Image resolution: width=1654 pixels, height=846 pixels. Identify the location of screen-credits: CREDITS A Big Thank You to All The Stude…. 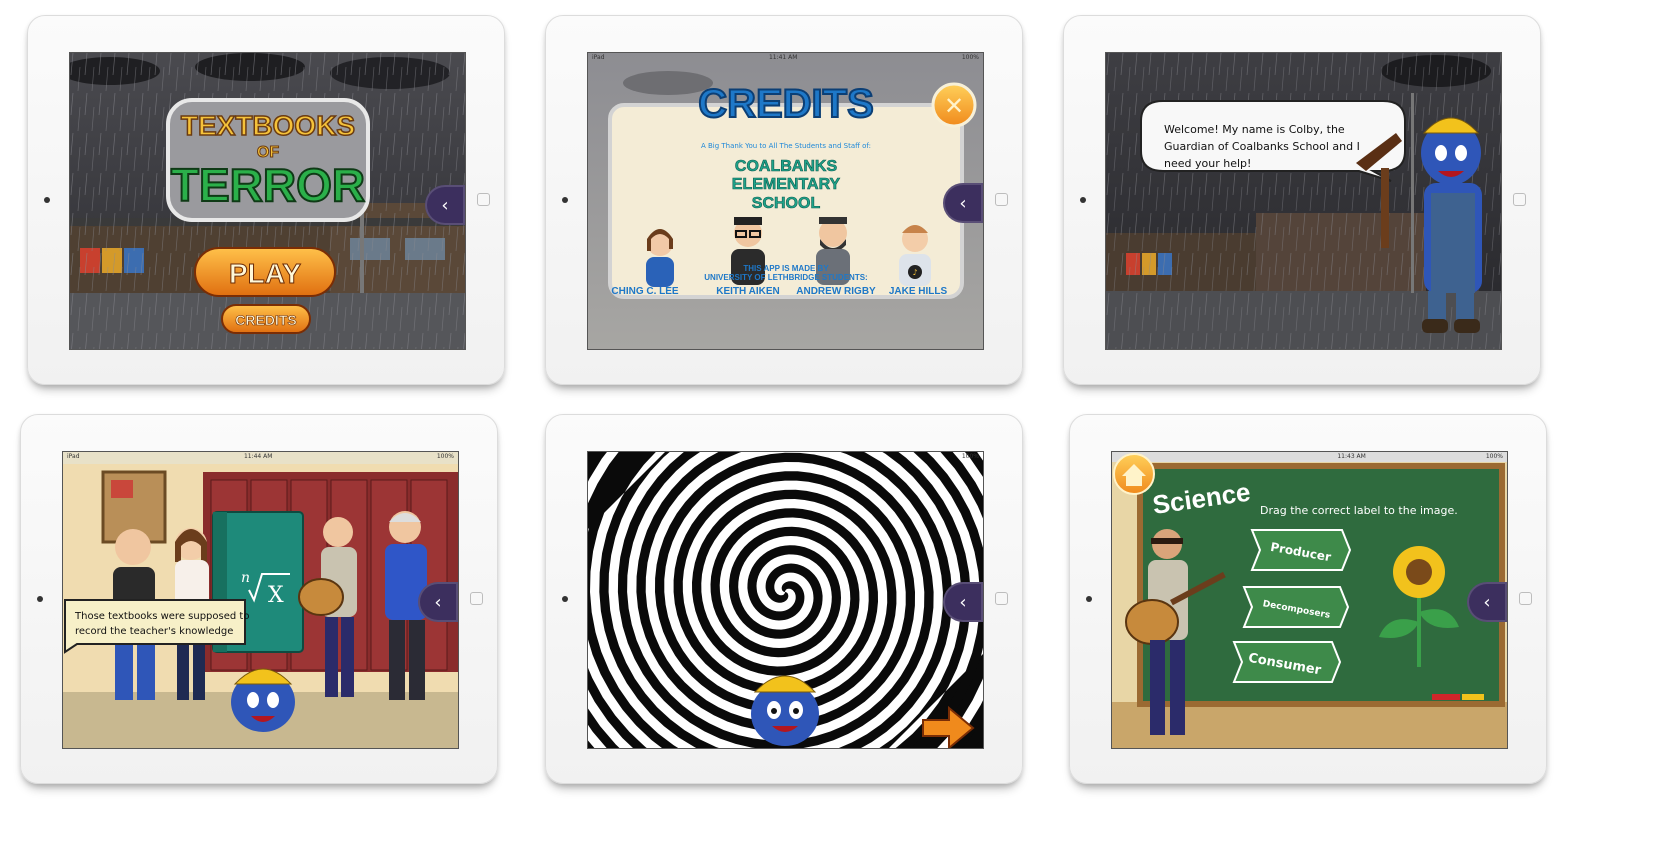
(785, 201).